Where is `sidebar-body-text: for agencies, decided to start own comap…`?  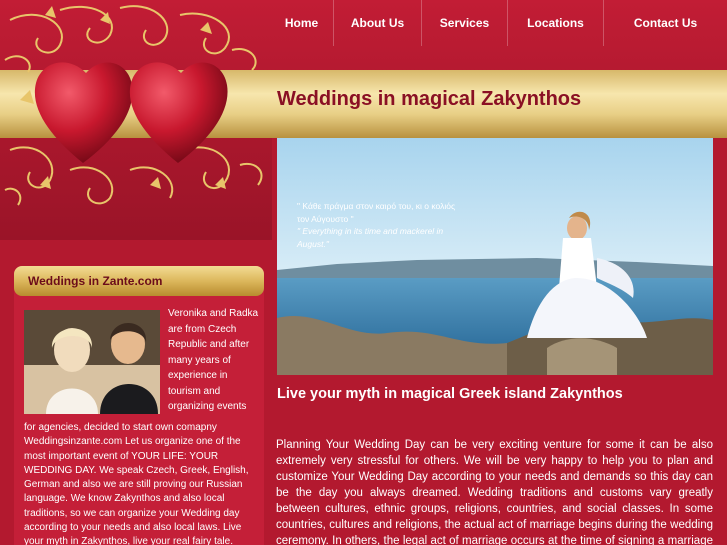
sidebar-body-text: for agencies, decided to start own comap… is located at coordinates (136, 483).